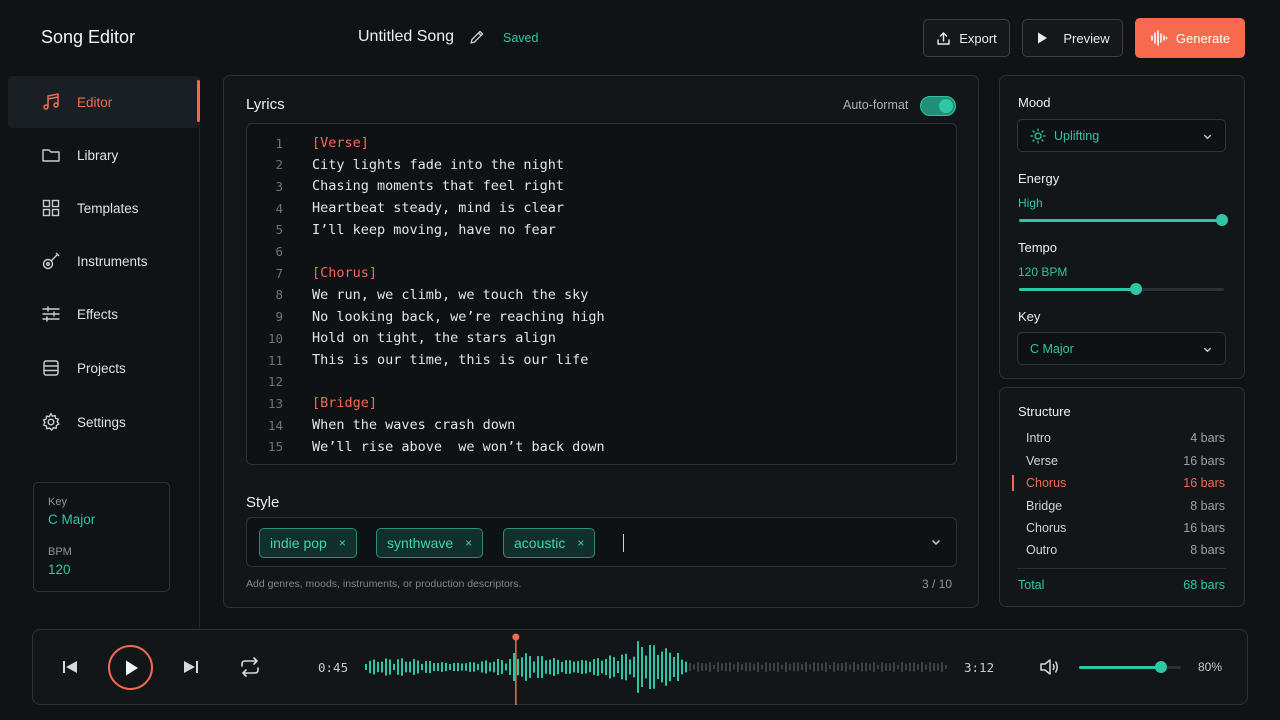 This screenshot has width=1280, height=720. Describe the element at coordinates (549, 543) in the screenshot. I see `style-tag: acoustic ×` at that location.